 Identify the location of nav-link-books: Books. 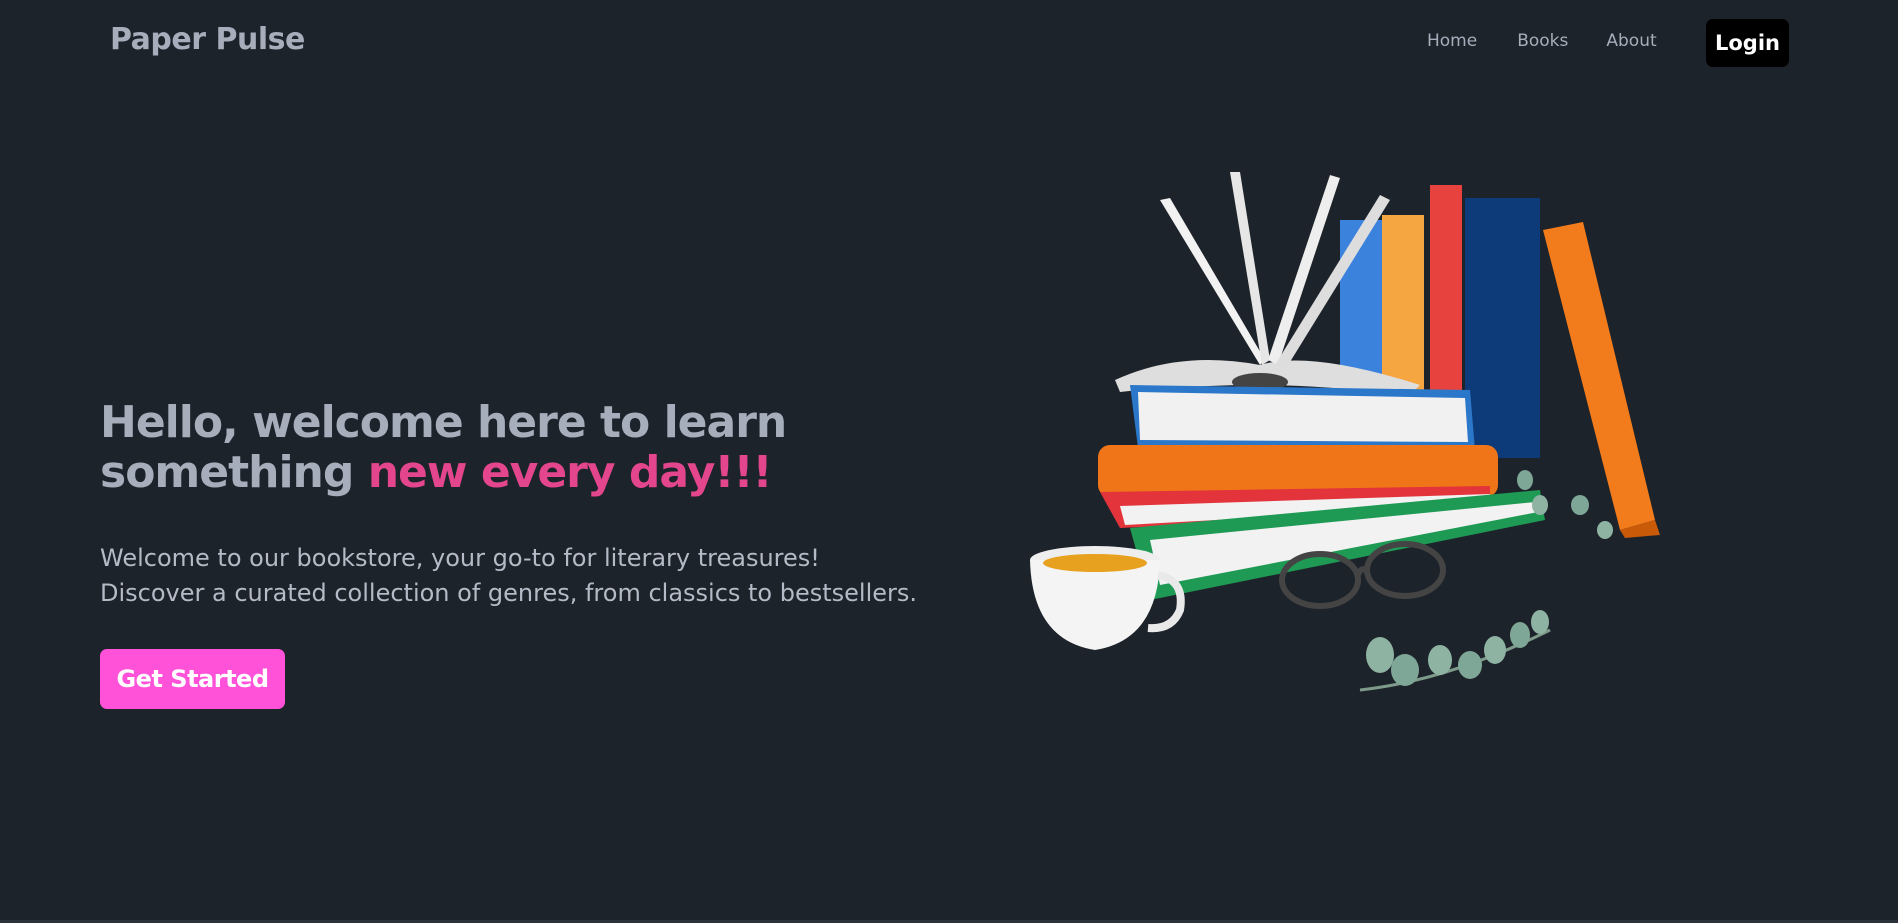
(1542, 41).